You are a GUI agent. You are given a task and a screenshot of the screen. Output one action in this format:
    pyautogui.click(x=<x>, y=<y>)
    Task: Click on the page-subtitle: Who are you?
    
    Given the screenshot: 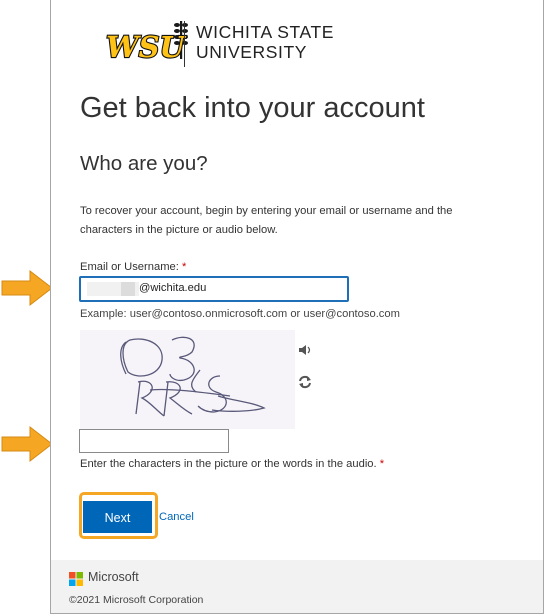 What is the action you would take?
    pyautogui.click(x=144, y=163)
    